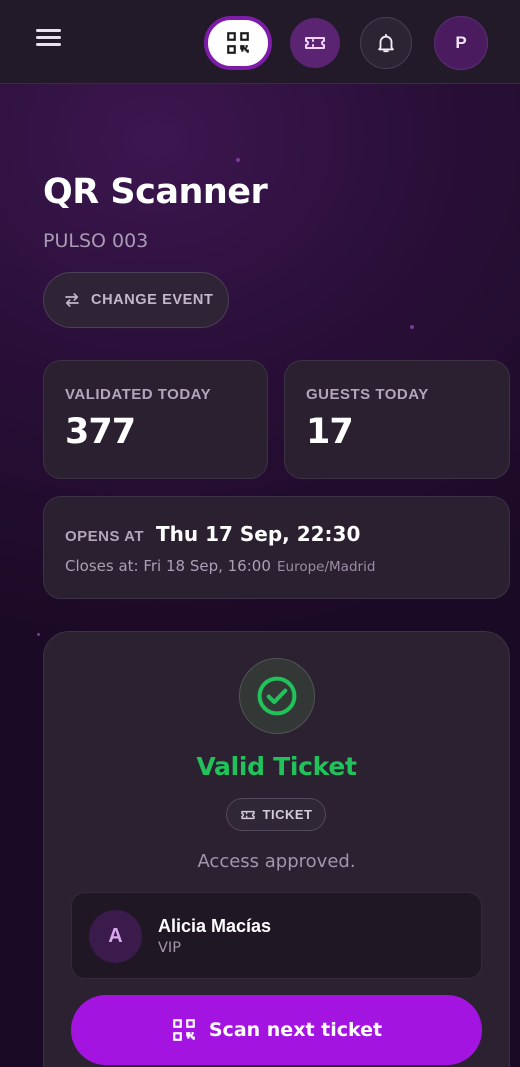  I want to click on status-icon-badge, so click(277, 696).